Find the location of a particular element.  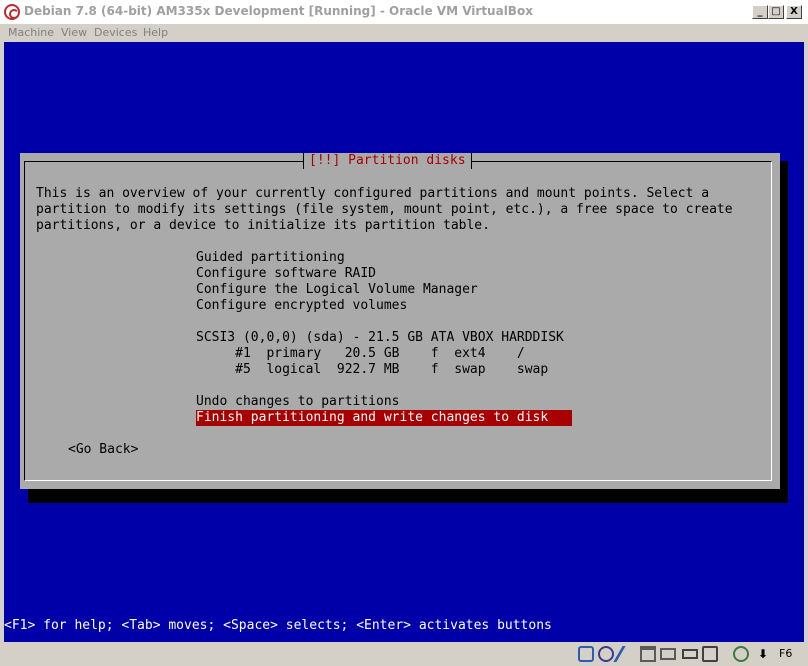

arrow-down-icon: ⬇ is located at coordinates (763, 654).